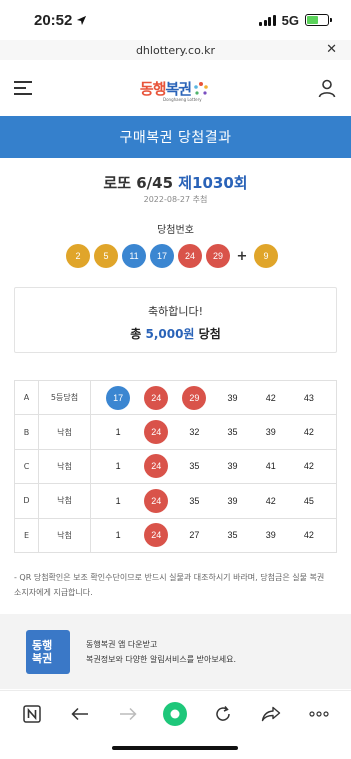 This screenshot has height=759, width=351. Describe the element at coordinates (175, 230) in the screenshot. I see `winning-numbers-label: 당첨번호` at that location.